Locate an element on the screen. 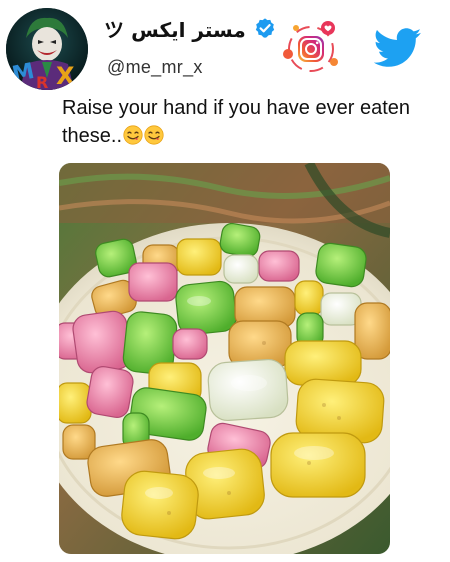 The width and height of the screenshot is (450, 562). verified-badge-icon is located at coordinates (265, 28).